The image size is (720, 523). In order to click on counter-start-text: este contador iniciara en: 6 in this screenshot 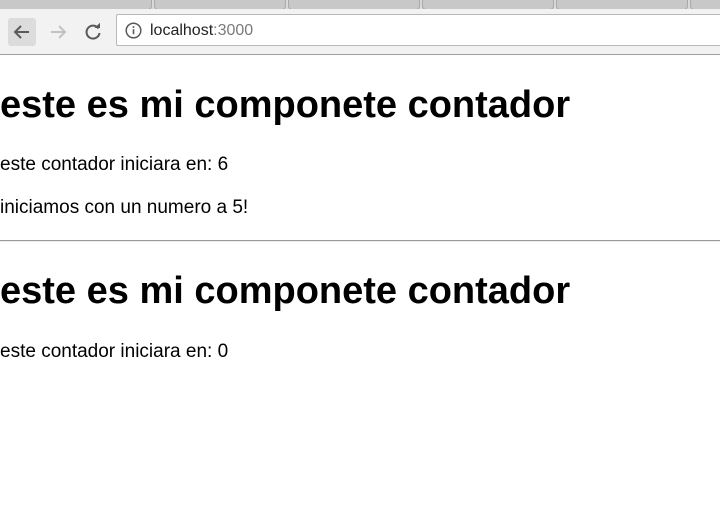, I will do `click(114, 164)`.